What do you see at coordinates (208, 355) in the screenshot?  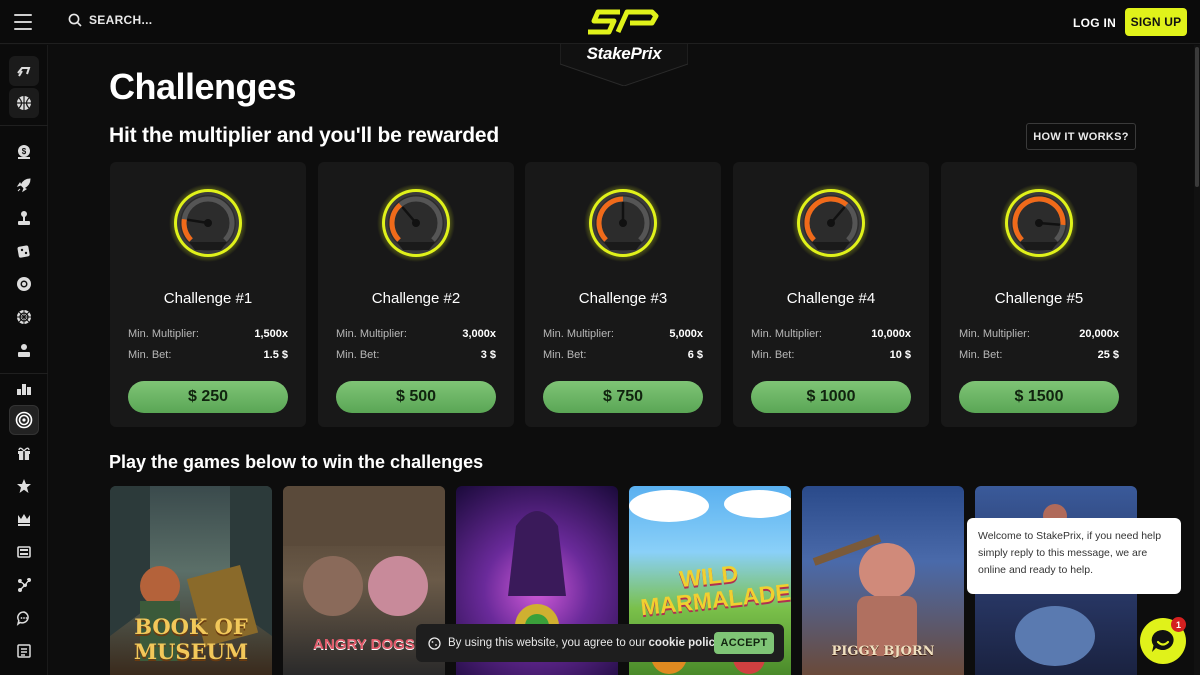 I see `min-bet-row: Min. Bet: 1.5 $` at bounding box center [208, 355].